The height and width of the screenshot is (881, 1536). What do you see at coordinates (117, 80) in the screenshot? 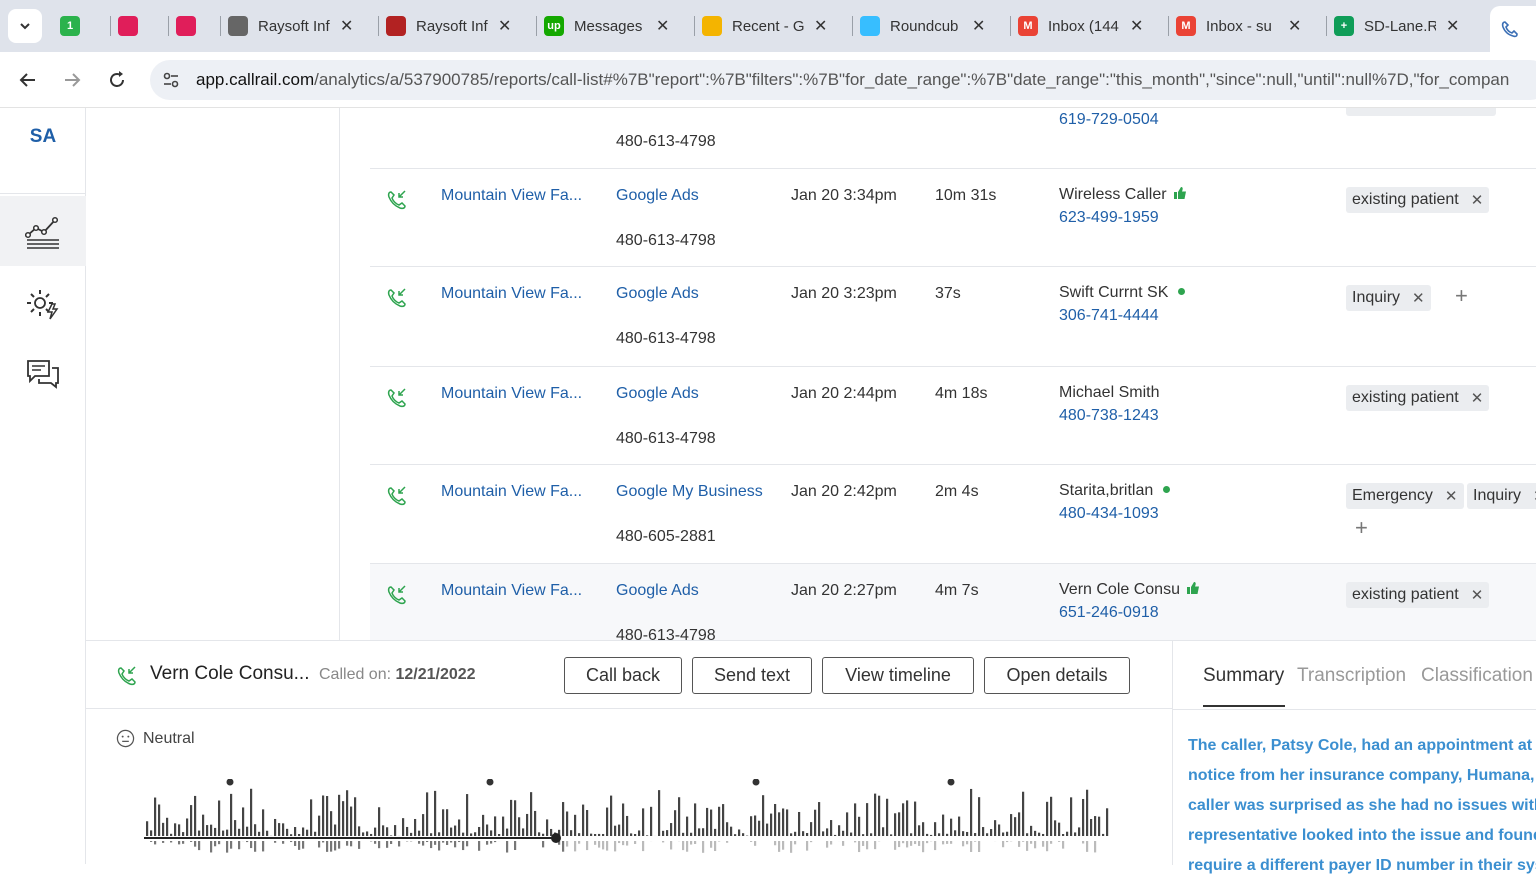
I see `reload-button` at bounding box center [117, 80].